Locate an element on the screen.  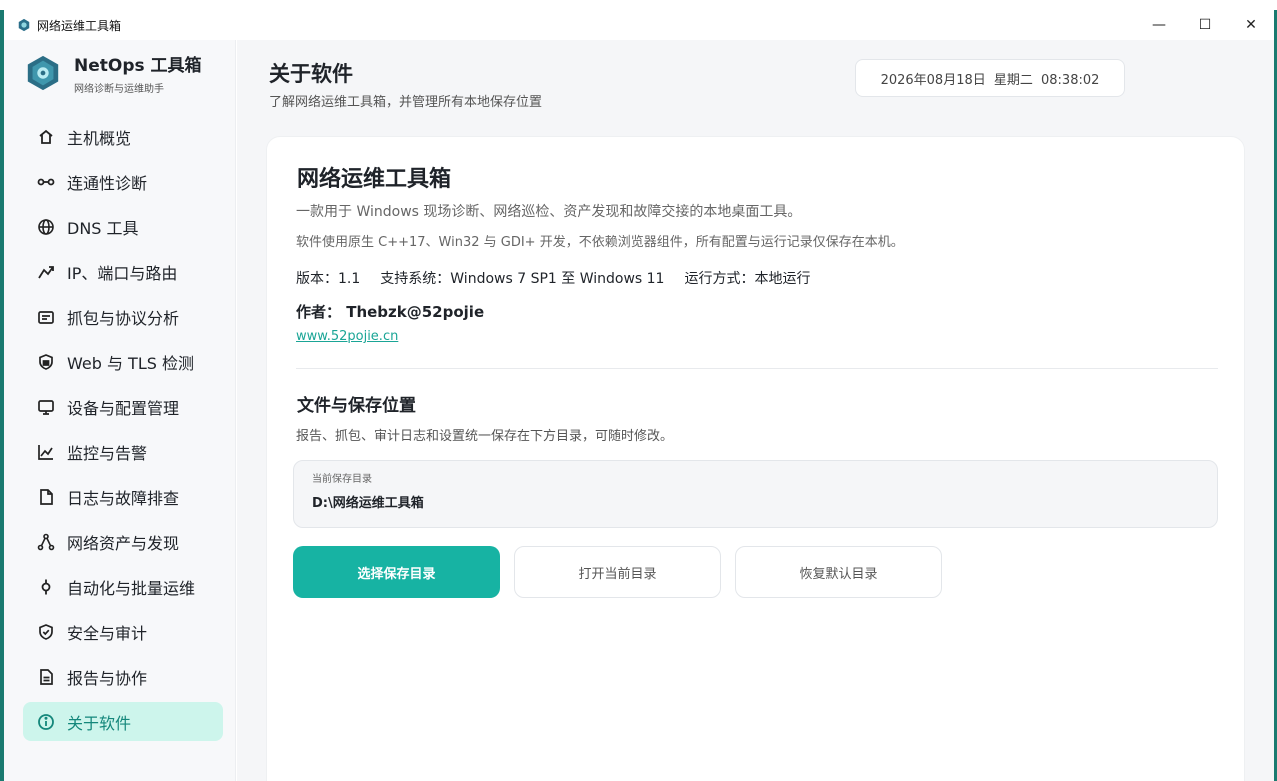
sidebar-item-about: 关于软件 is located at coordinates (123, 721).